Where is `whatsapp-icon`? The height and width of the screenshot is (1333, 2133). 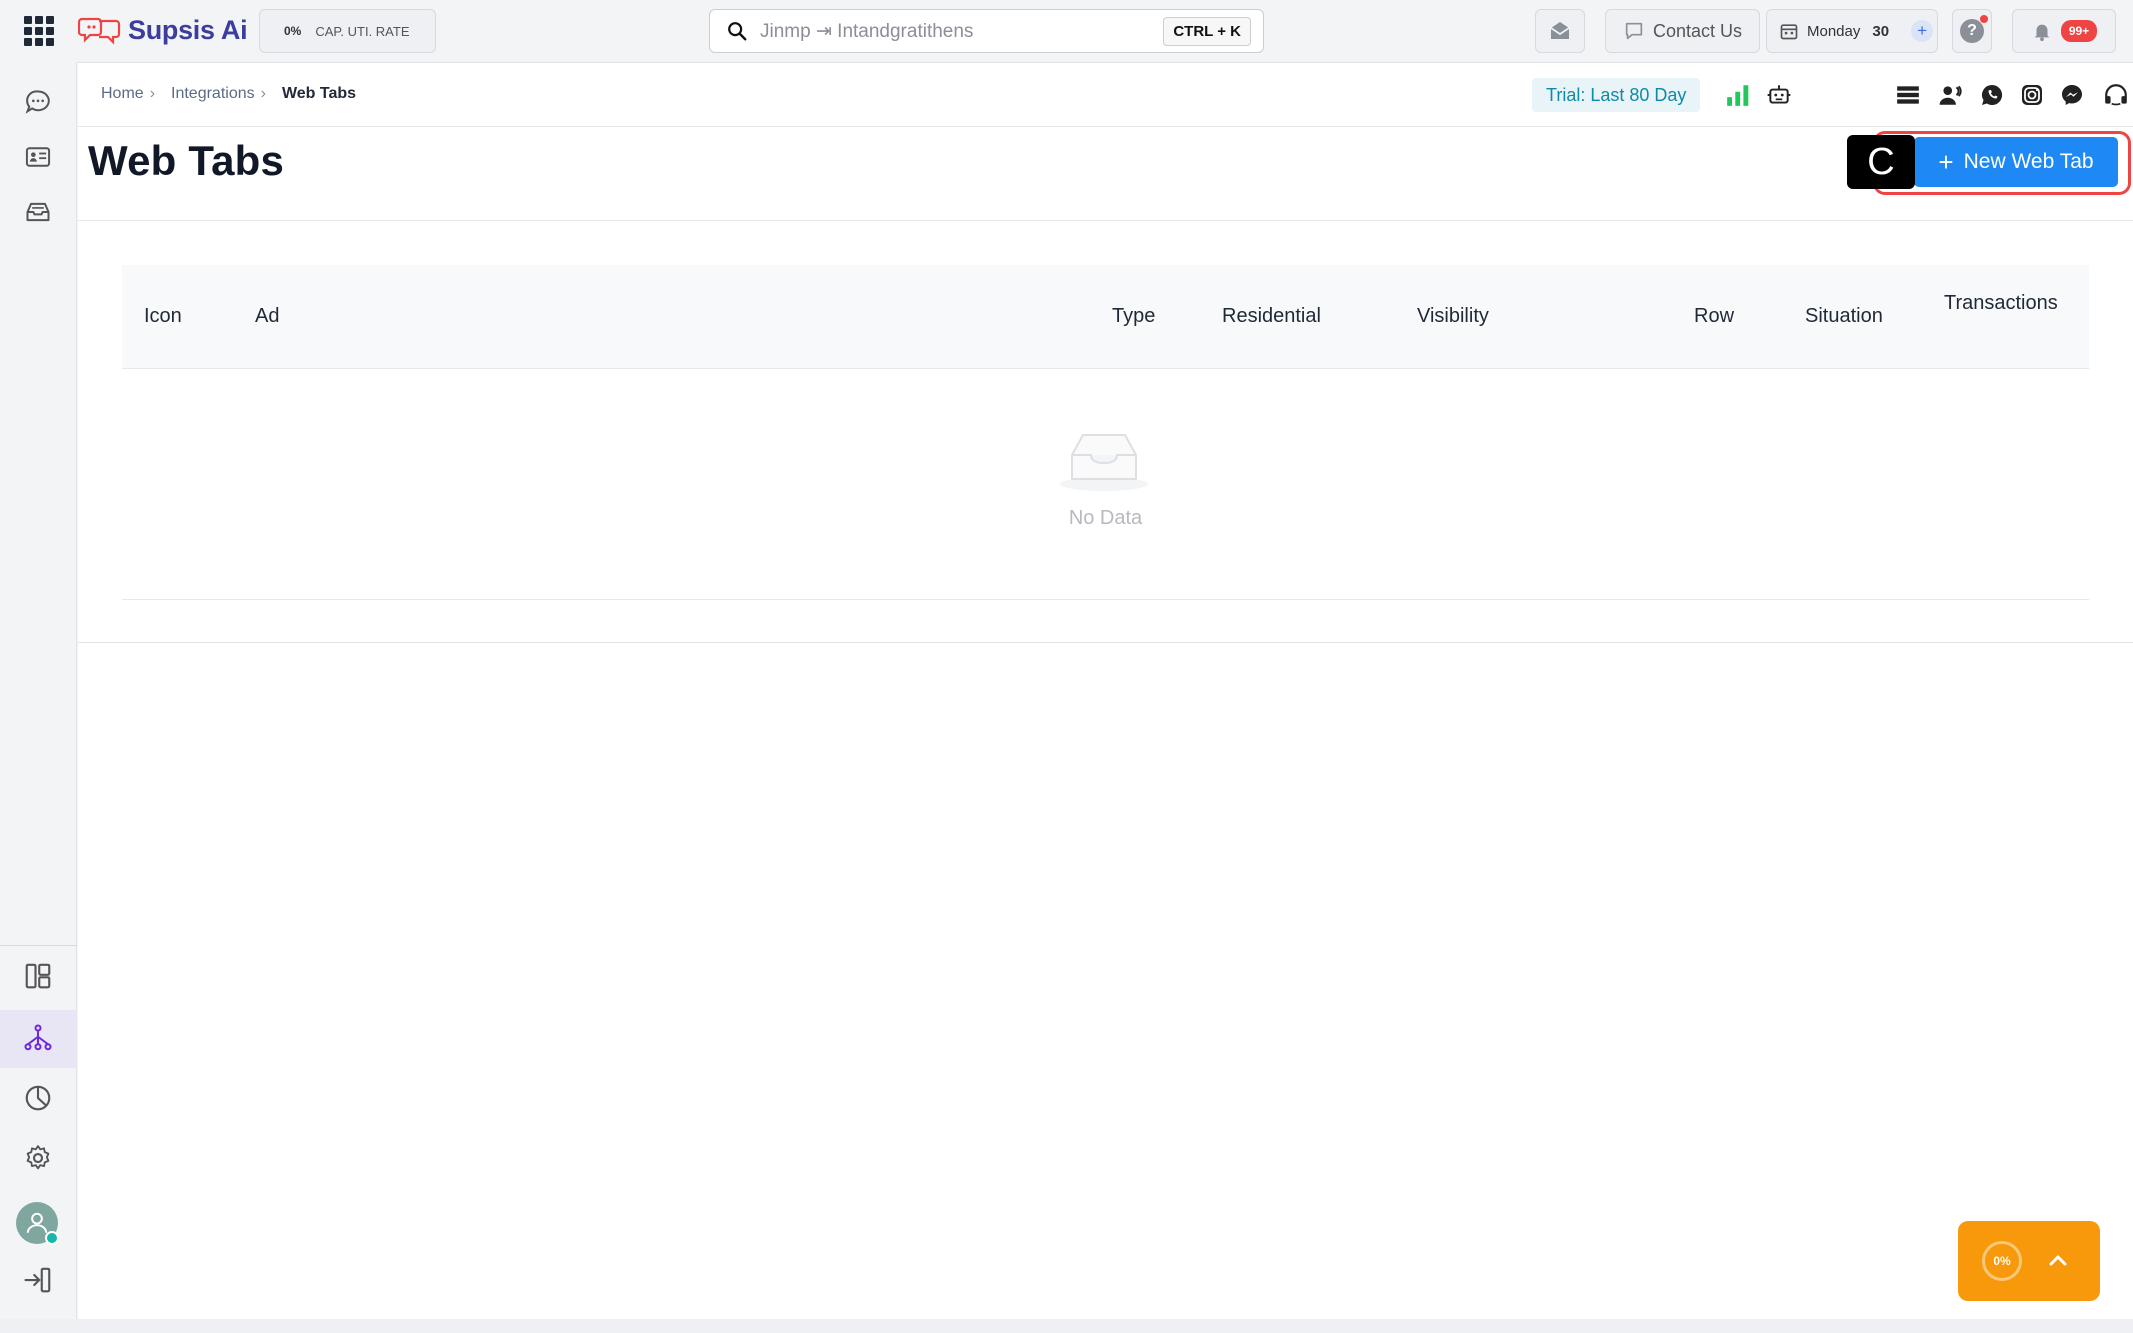 whatsapp-icon is located at coordinates (1992, 95).